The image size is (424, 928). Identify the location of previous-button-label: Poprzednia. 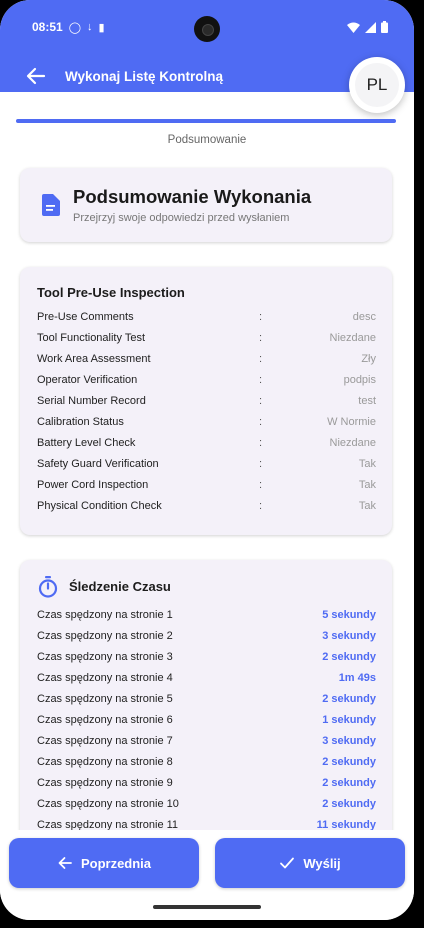
(116, 863).